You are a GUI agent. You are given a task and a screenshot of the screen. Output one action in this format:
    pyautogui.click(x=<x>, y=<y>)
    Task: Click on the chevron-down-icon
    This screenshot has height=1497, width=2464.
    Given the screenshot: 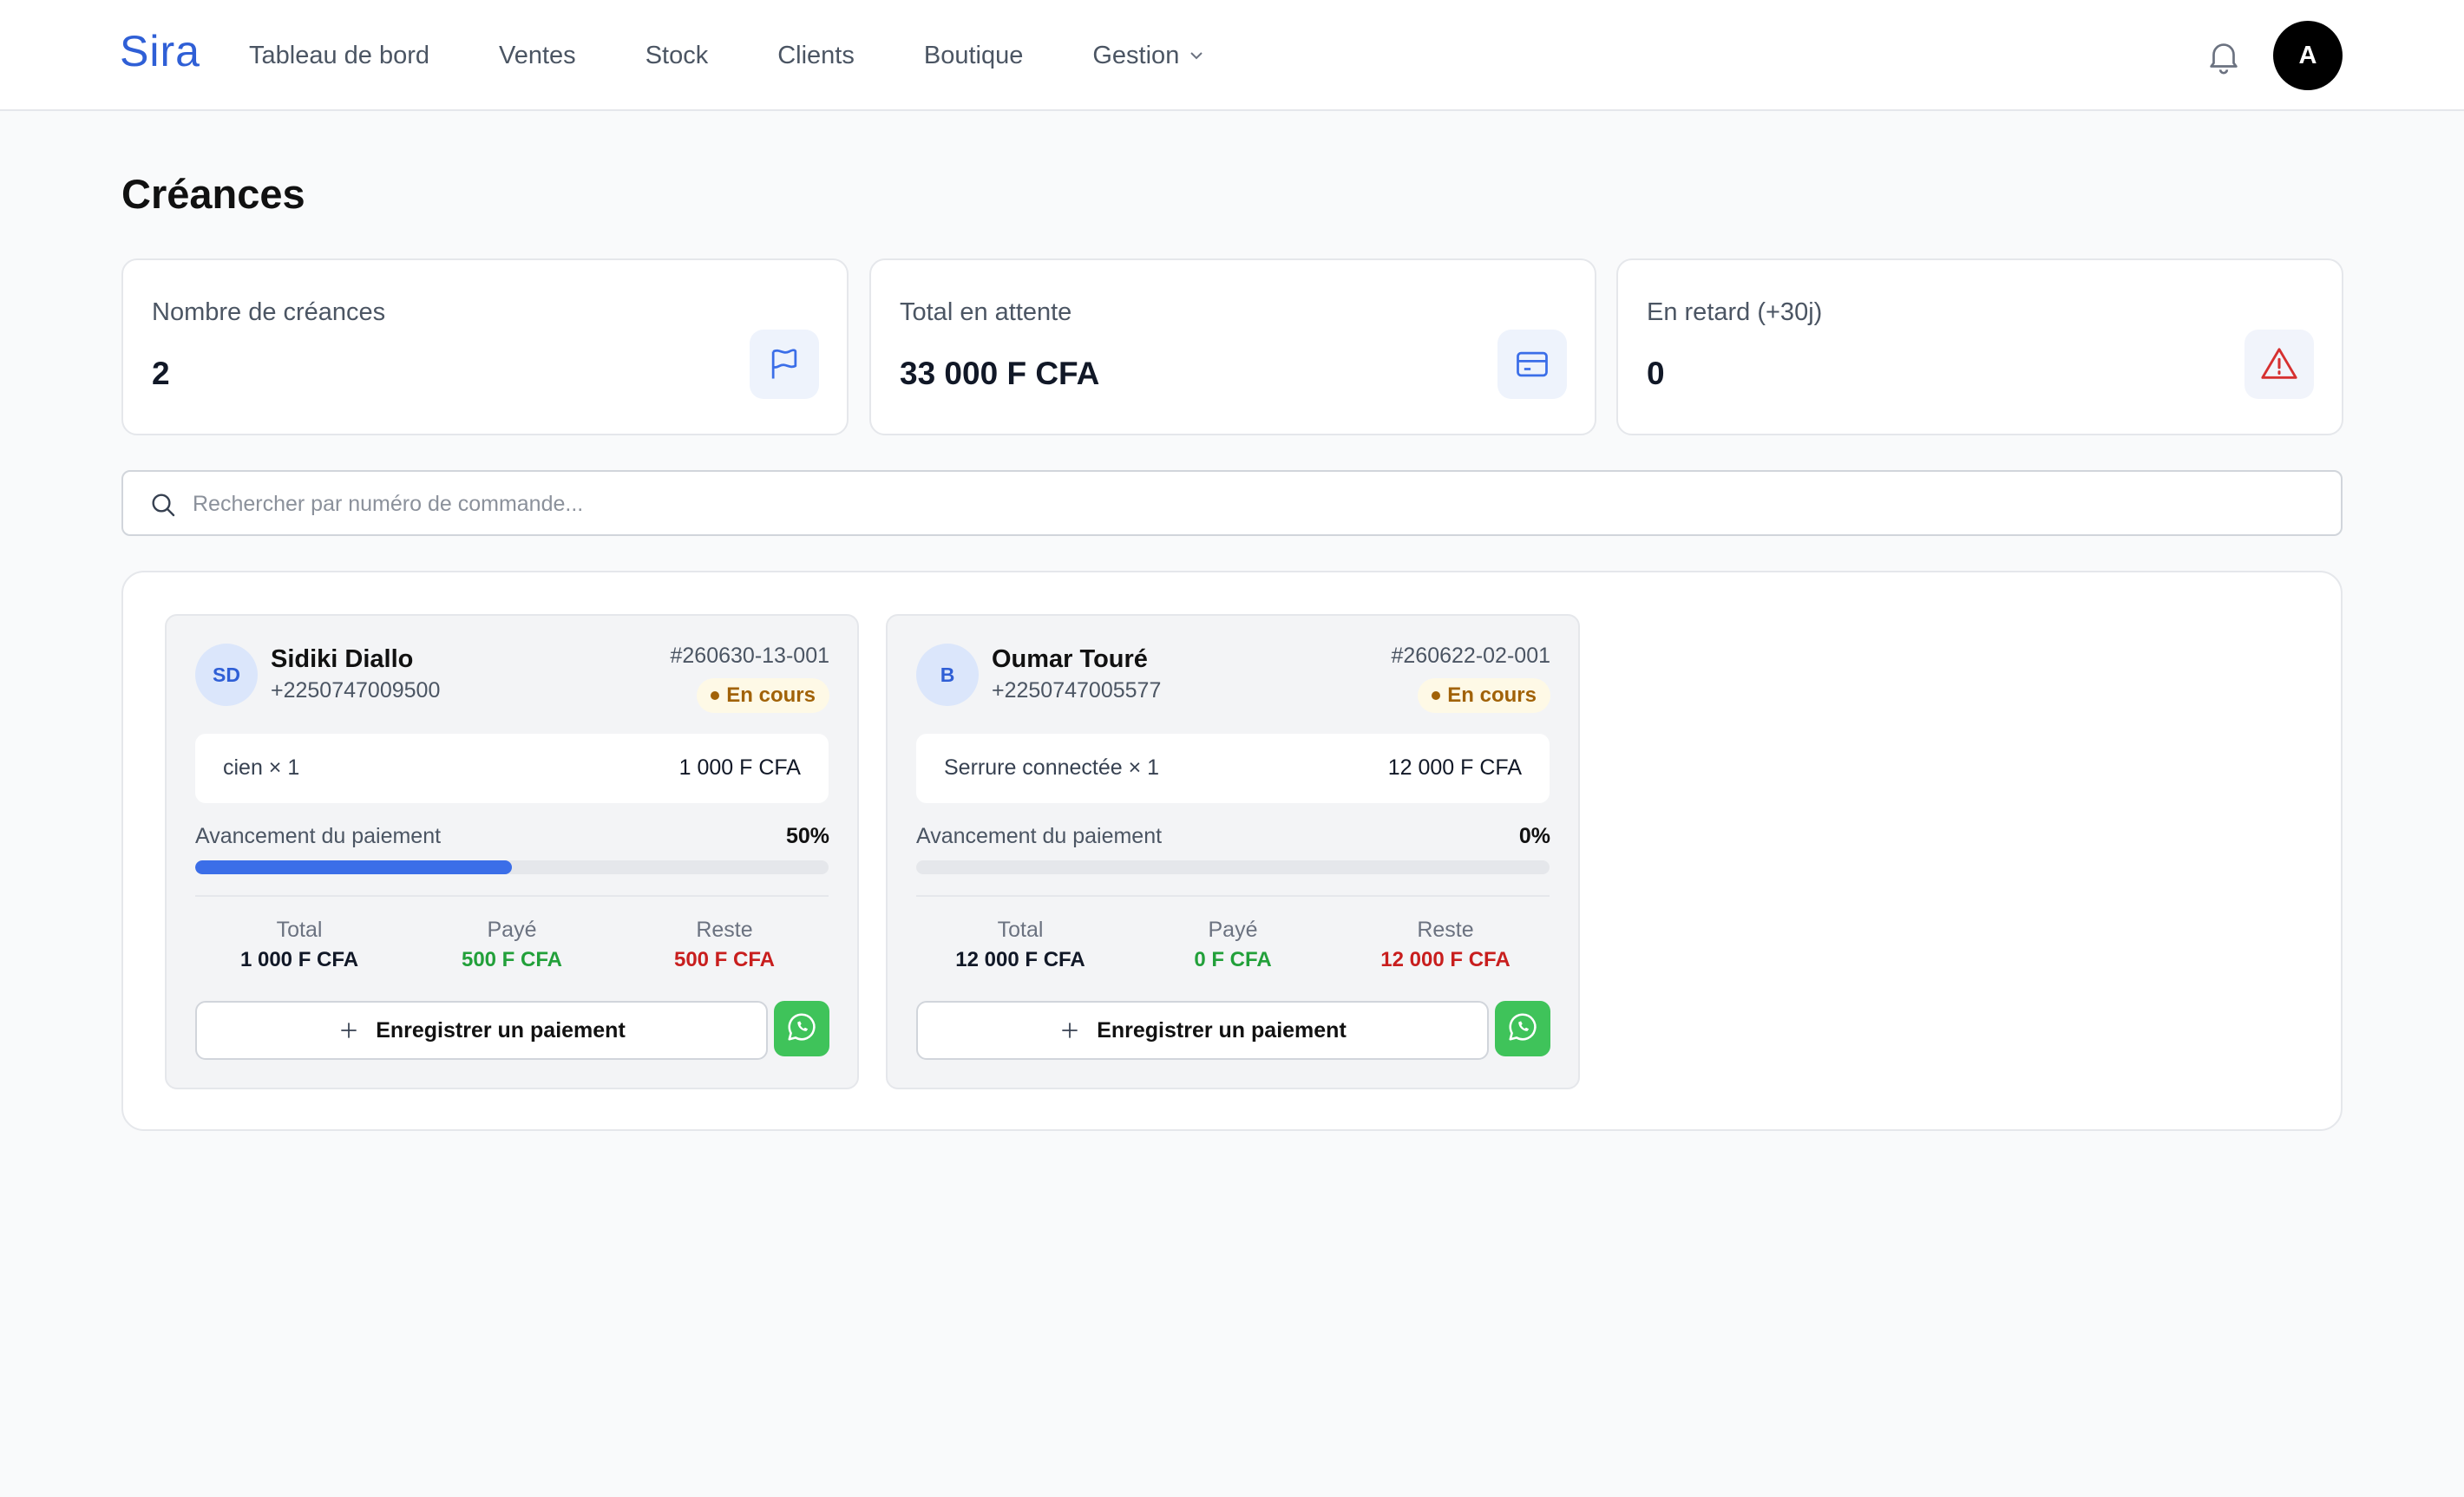 What is the action you would take?
    pyautogui.click(x=1196, y=55)
    